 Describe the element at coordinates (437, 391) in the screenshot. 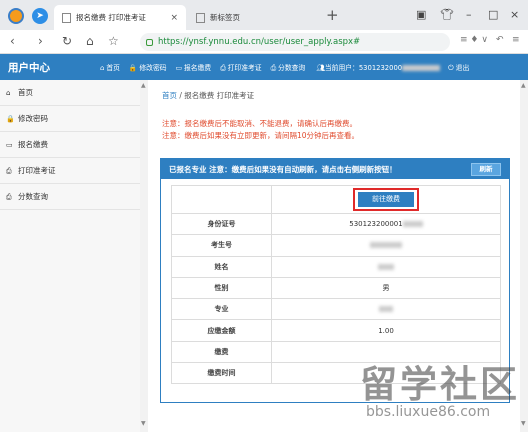

I see `watermark: 留学社区 bbs.liuxue86.com` at that location.